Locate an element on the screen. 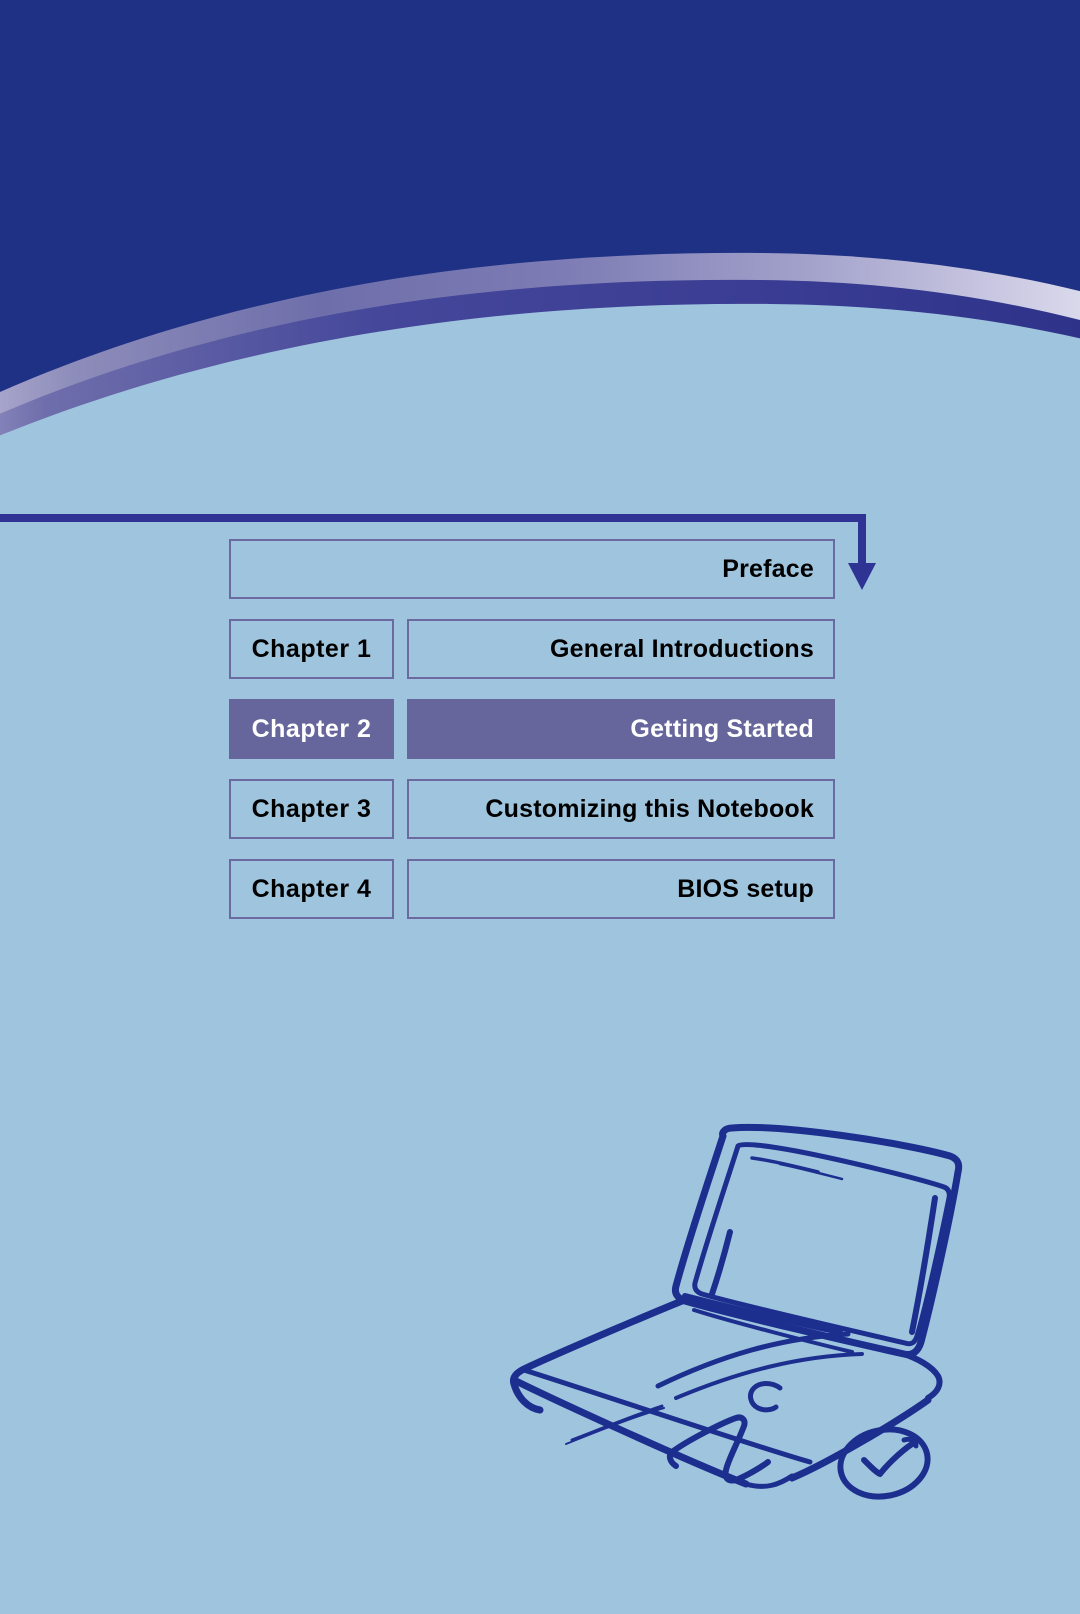 The width and height of the screenshot is (1080, 1614). chapter-number-label-2: Chapter 2 is located at coordinates (311, 728).